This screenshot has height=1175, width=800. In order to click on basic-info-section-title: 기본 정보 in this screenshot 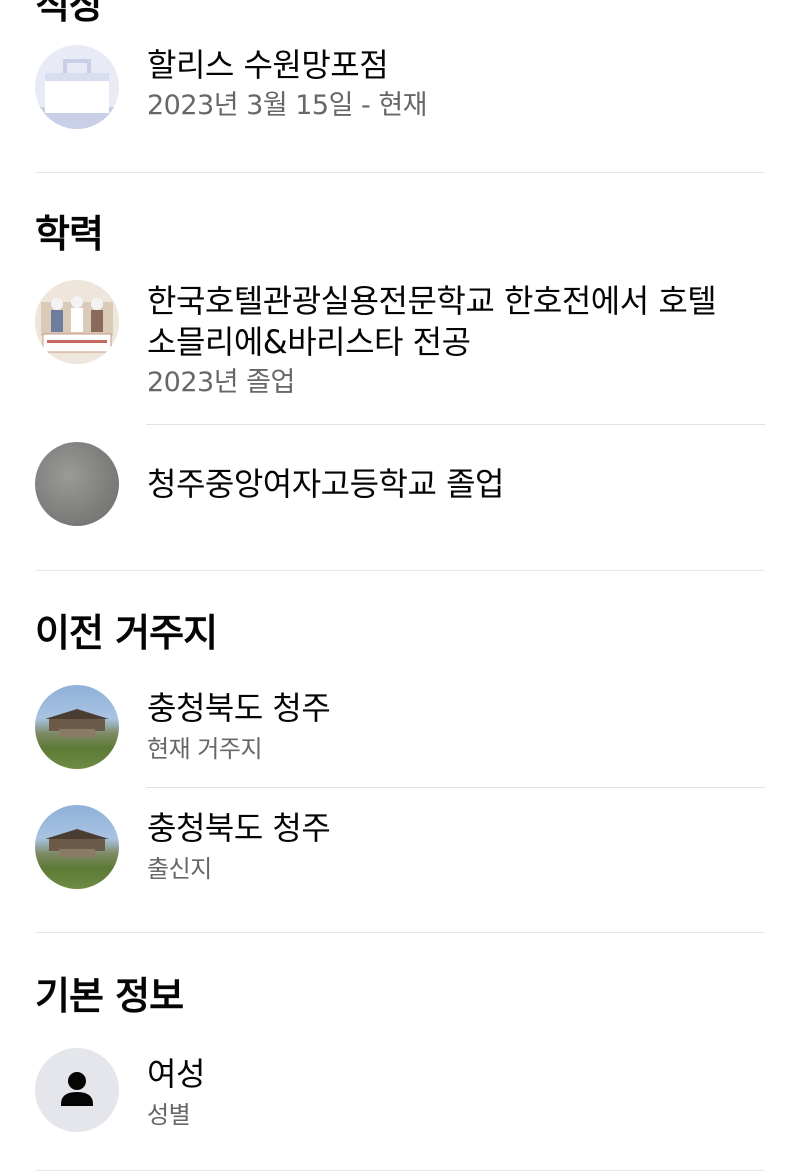, I will do `click(109, 996)`.